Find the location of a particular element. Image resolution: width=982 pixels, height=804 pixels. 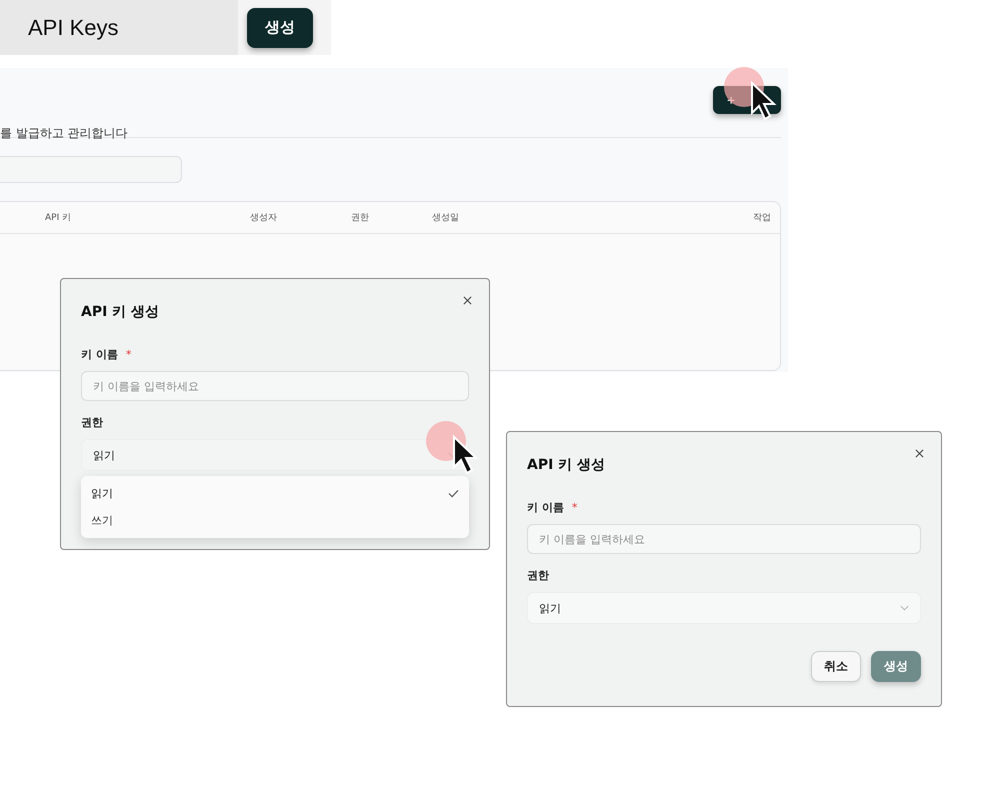

page-subtitle: 를 발급하고 관리합니다 is located at coordinates (64, 133).